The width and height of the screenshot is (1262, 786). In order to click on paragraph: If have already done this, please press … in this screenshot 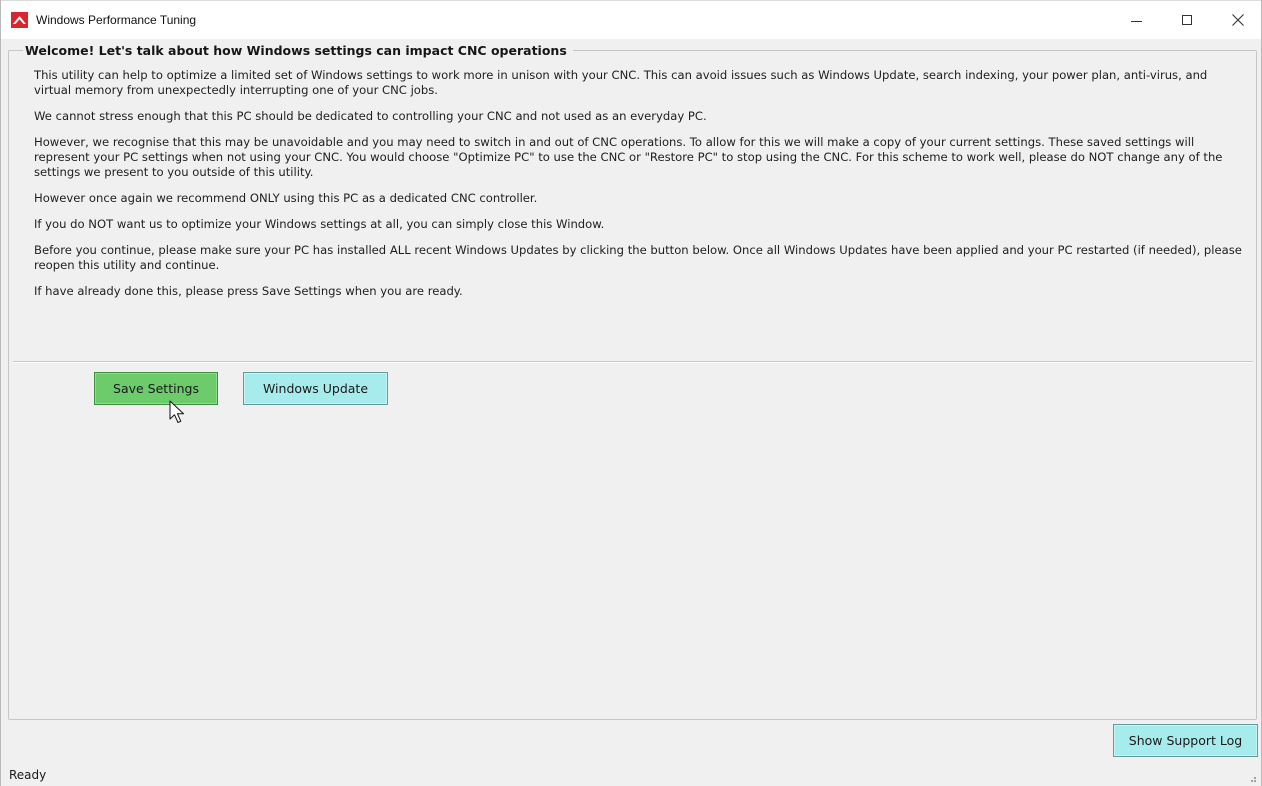, I will do `click(248, 291)`.